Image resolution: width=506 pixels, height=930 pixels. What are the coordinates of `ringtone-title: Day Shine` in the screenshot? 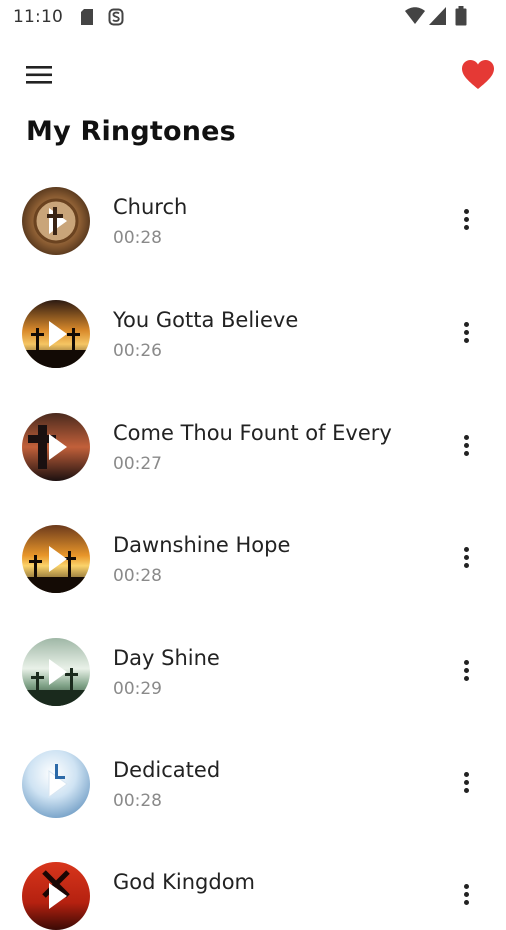 It's located at (166, 658).